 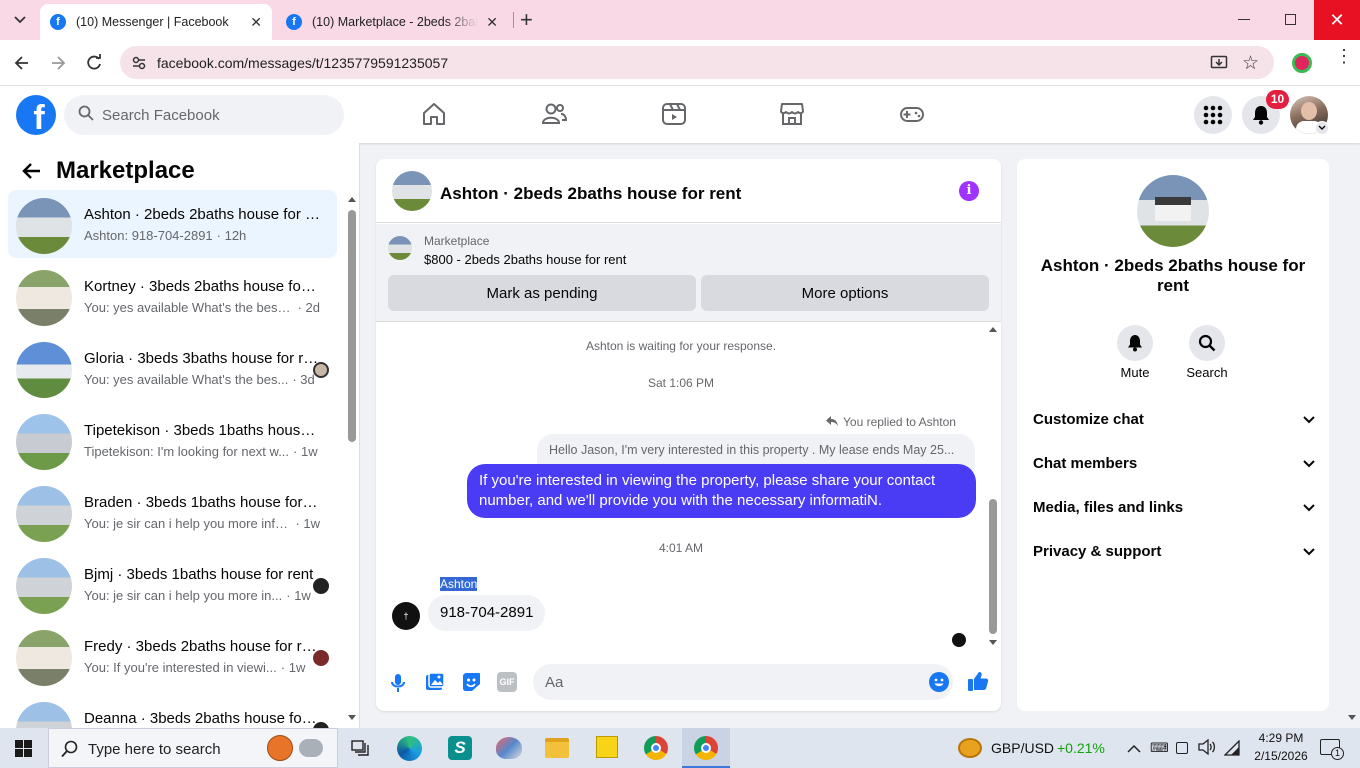 I want to click on bookmark-star-icon: ☆, so click(x=1250, y=63).